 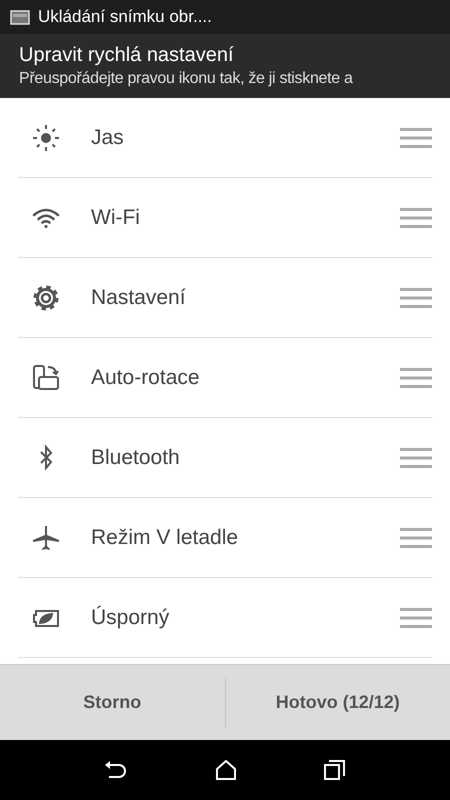 What do you see at coordinates (165, 538) in the screenshot?
I see `setting-label: Režim V letadle` at bounding box center [165, 538].